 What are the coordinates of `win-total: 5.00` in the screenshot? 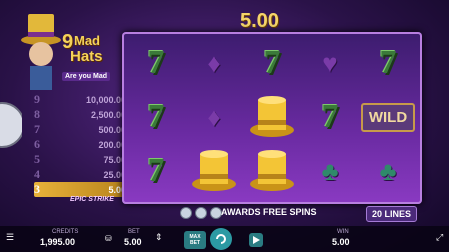 It's located at (259, 21).